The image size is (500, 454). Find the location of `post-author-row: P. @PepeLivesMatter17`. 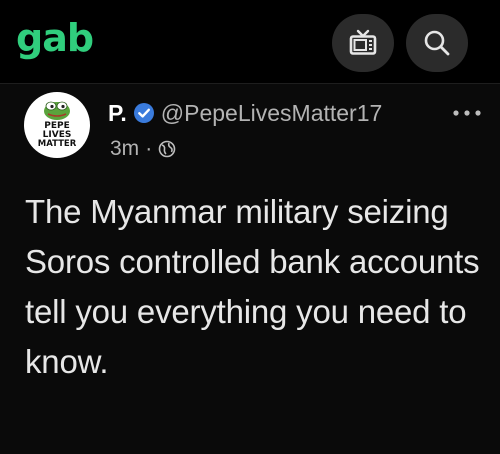

post-author-row: P. @PepeLivesMatter17 is located at coordinates (245, 113).